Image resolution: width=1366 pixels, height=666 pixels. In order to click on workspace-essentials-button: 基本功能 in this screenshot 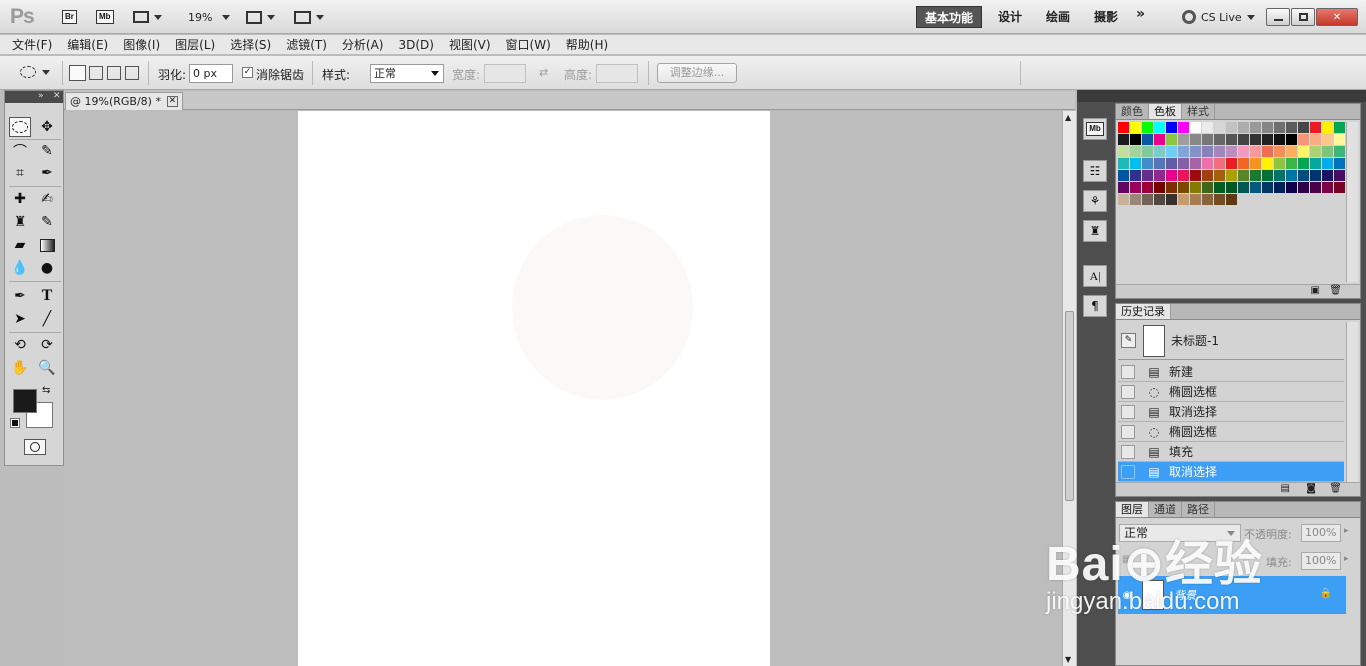, I will do `click(949, 17)`.